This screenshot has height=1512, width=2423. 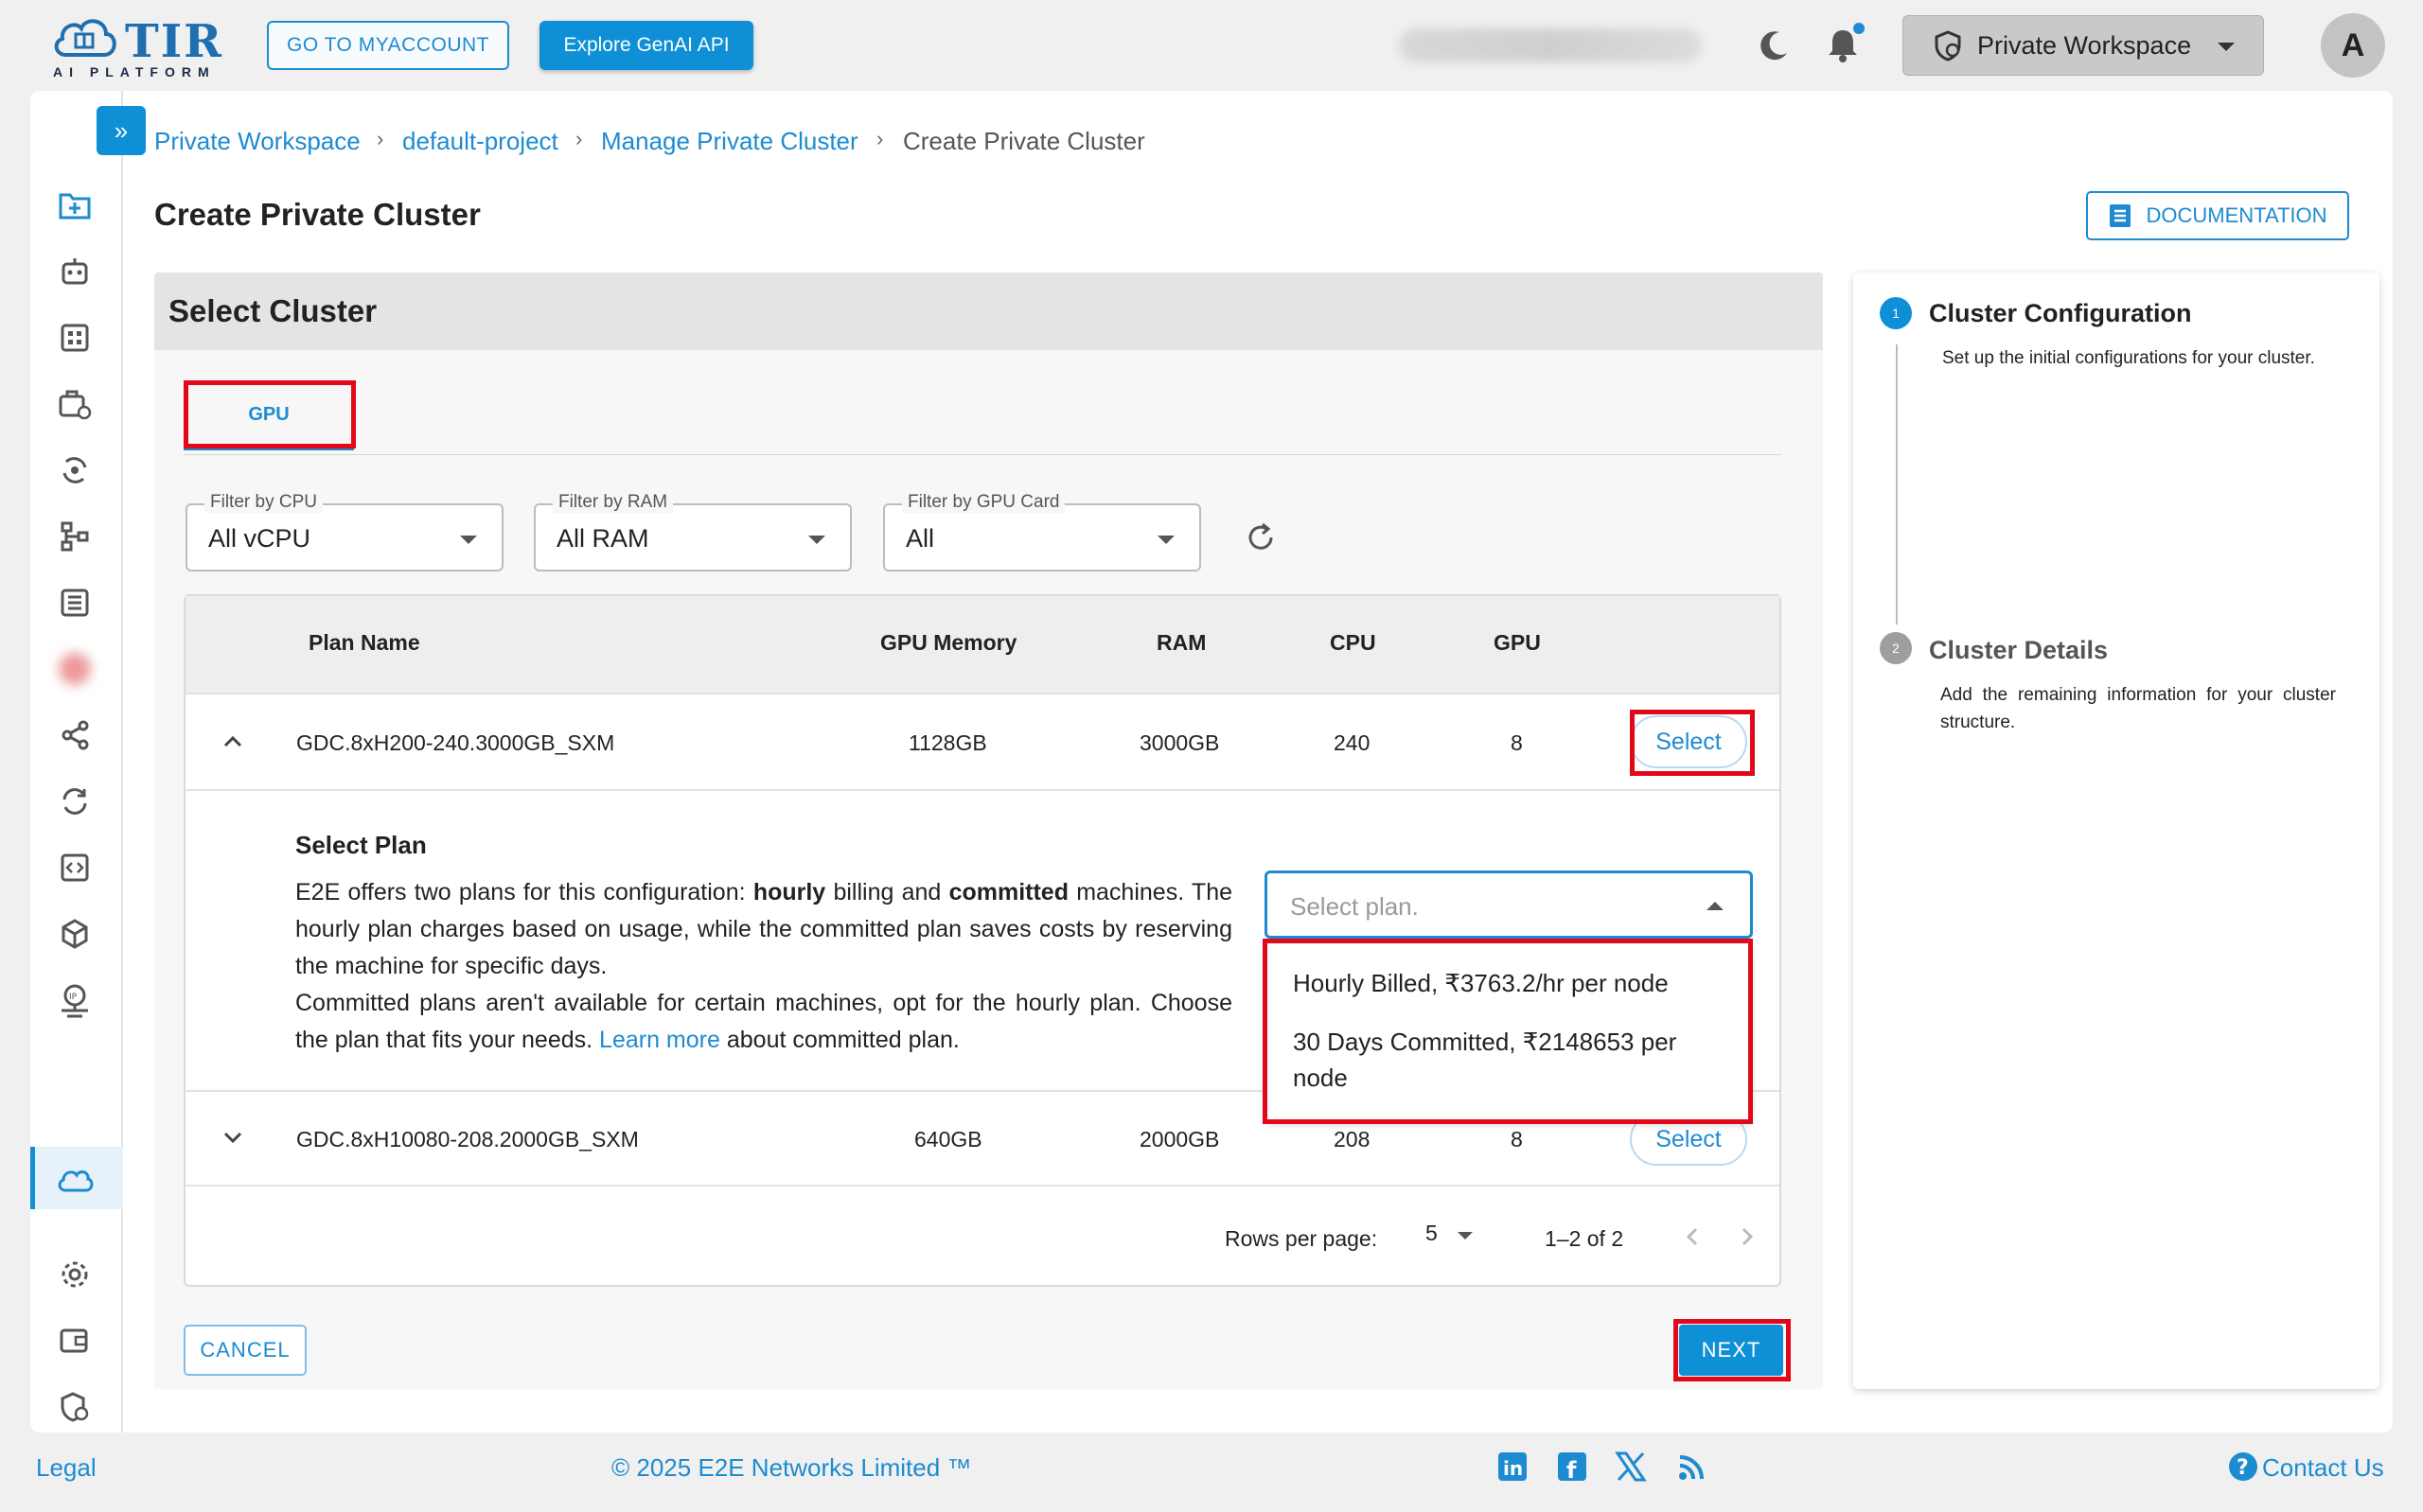 I want to click on sidebar-item-projects, so click(x=74, y=205).